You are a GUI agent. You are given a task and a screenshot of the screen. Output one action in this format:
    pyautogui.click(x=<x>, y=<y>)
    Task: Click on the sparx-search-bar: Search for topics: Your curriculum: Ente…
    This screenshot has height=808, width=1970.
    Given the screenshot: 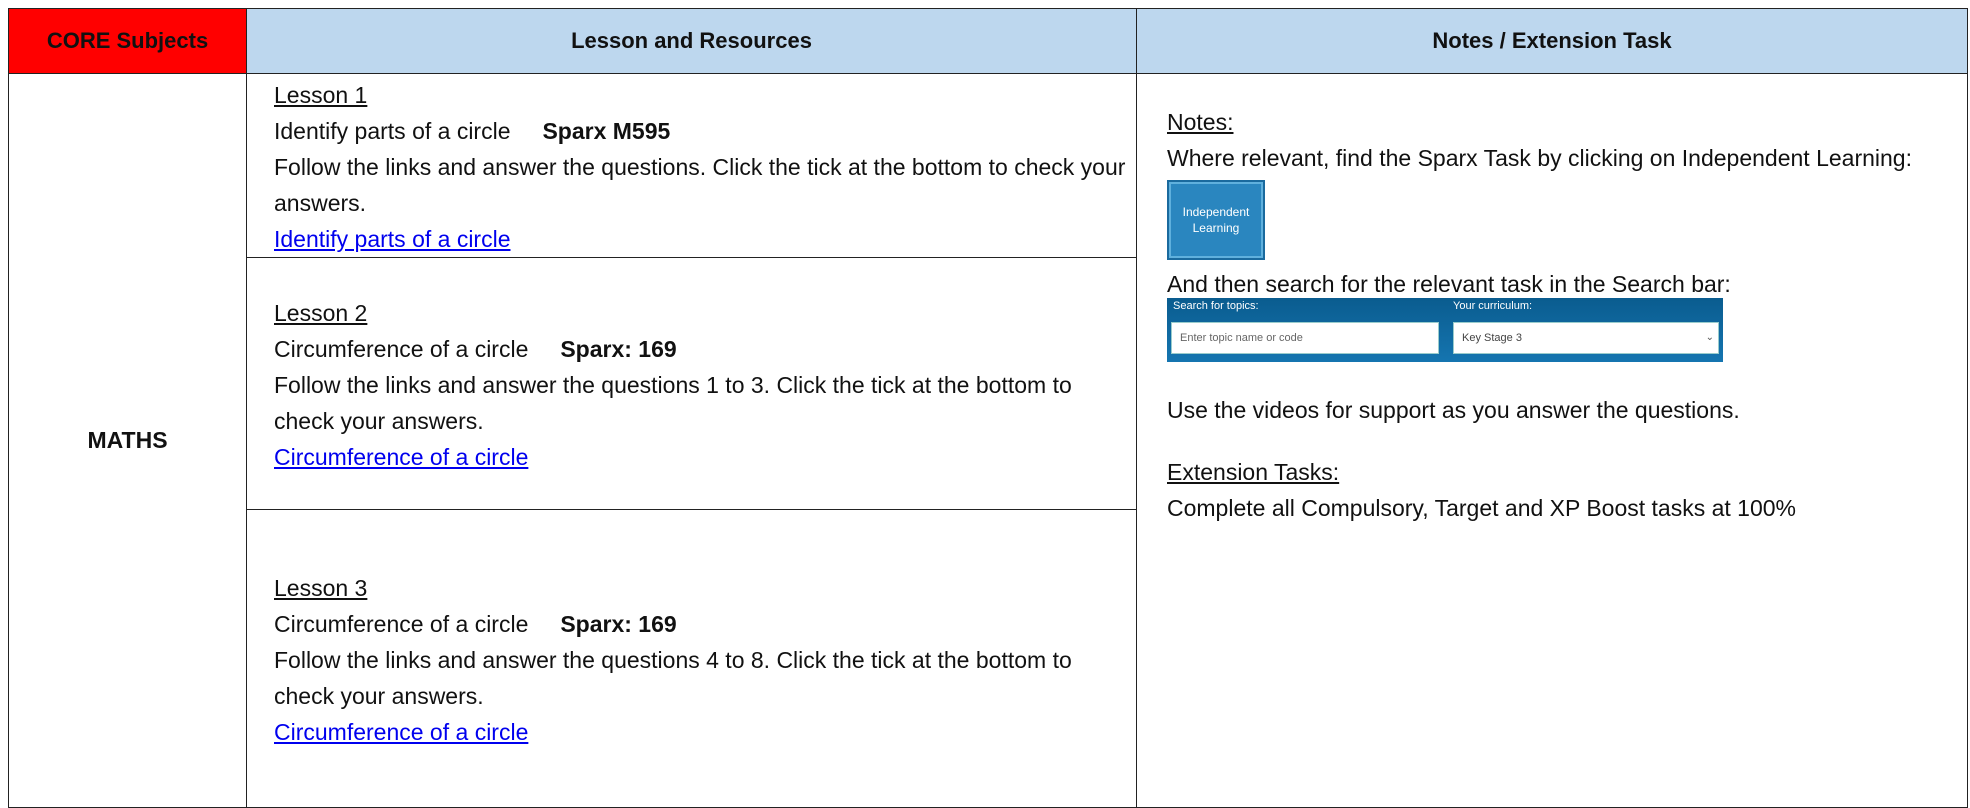 What is the action you would take?
    pyautogui.click(x=1445, y=330)
    